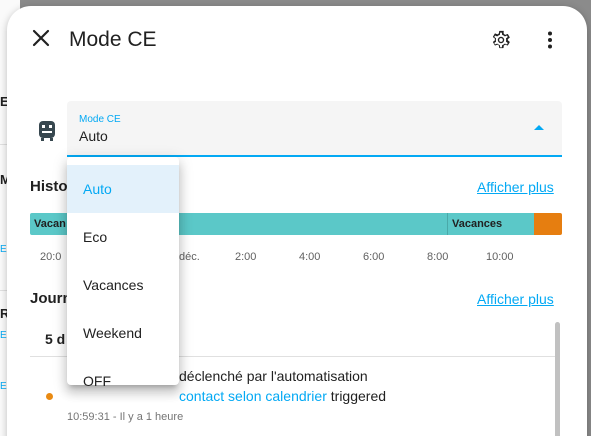 The image size is (591, 436). What do you see at coordinates (310, 257) in the screenshot?
I see `axis-label: 4:00` at bounding box center [310, 257].